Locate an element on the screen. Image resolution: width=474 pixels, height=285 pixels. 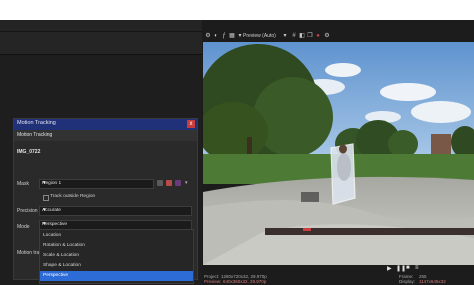
tab-motion-tracking: Motion Tracking is located at coordinates (105, 135).